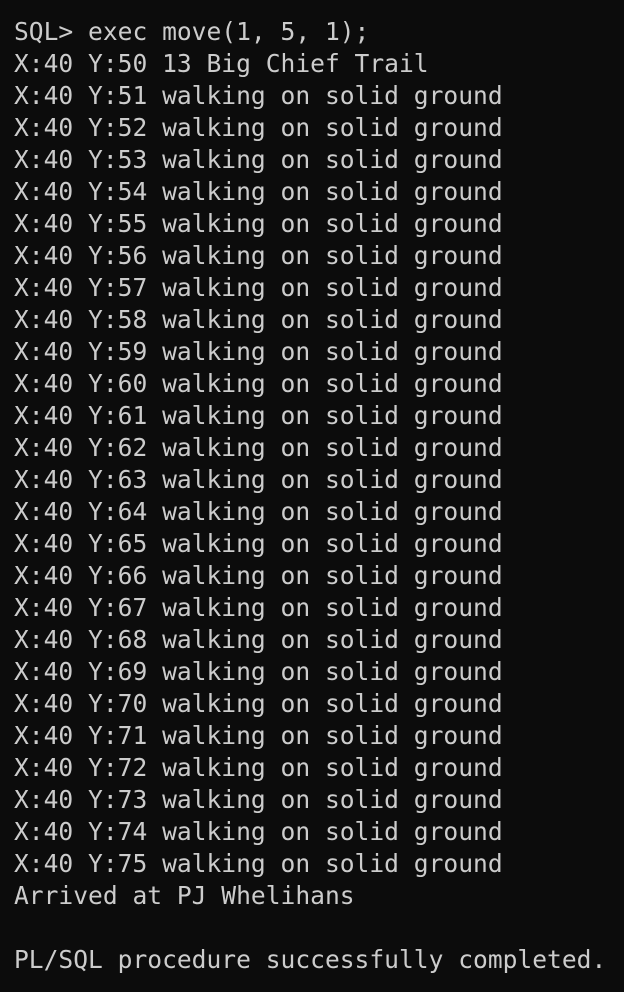 This screenshot has height=992, width=624. I want to click on output-line: X:40 Y:59 walking on solid ground, so click(258, 351).